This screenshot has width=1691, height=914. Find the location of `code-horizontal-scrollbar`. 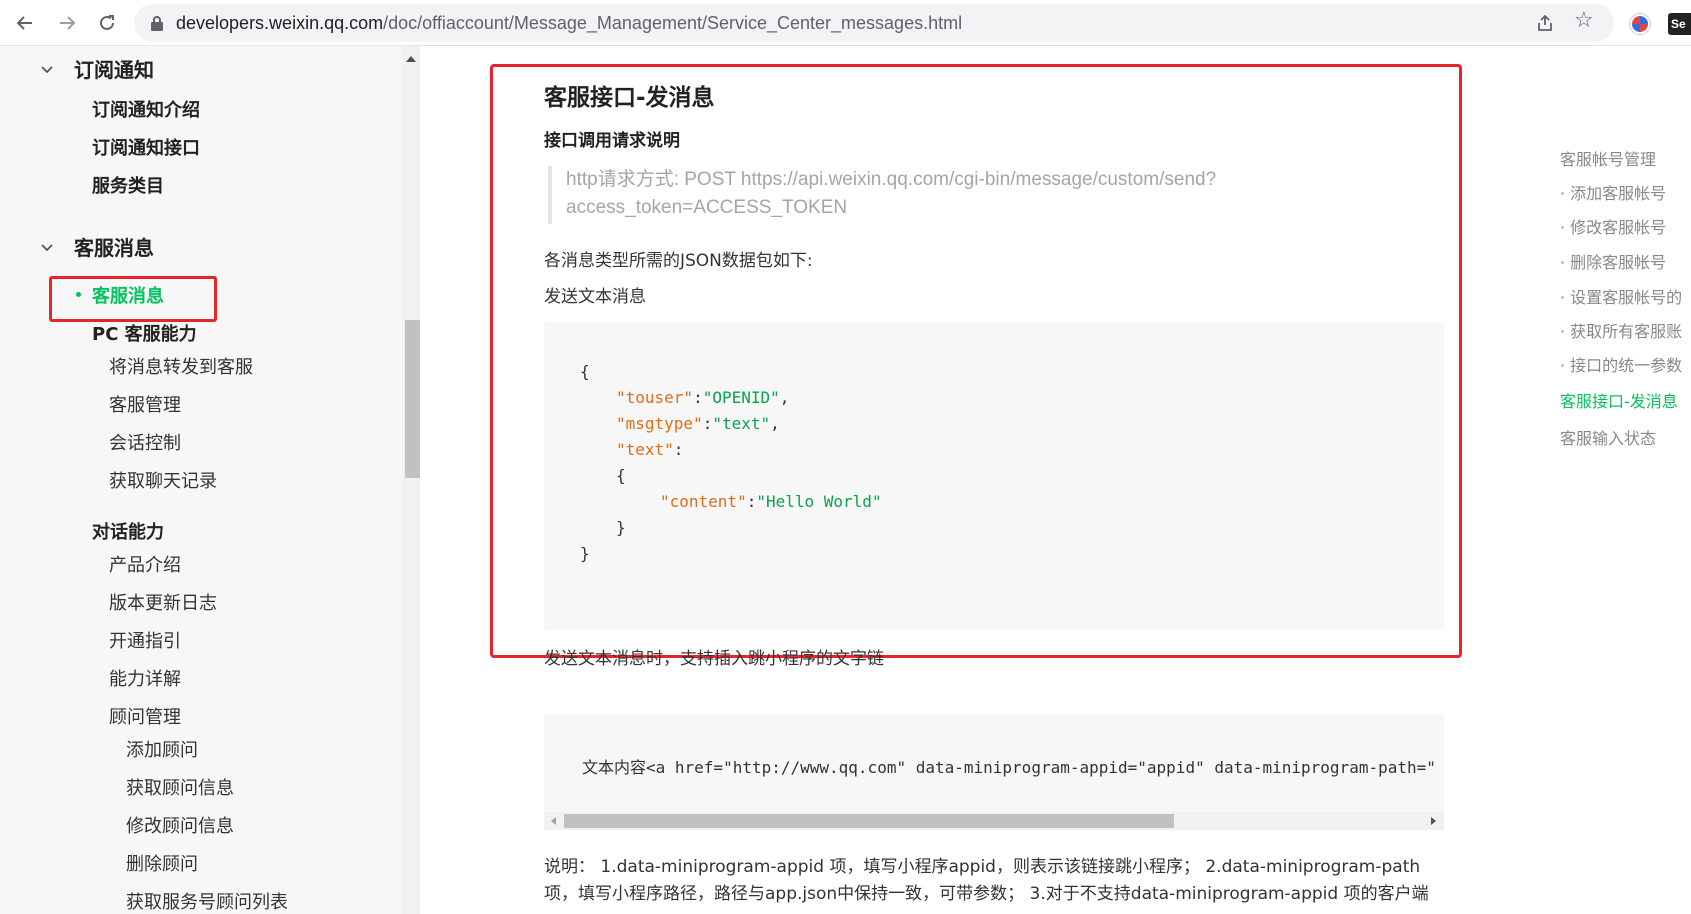

code-horizontal-scrollbar is located at coordinates (994, 821).